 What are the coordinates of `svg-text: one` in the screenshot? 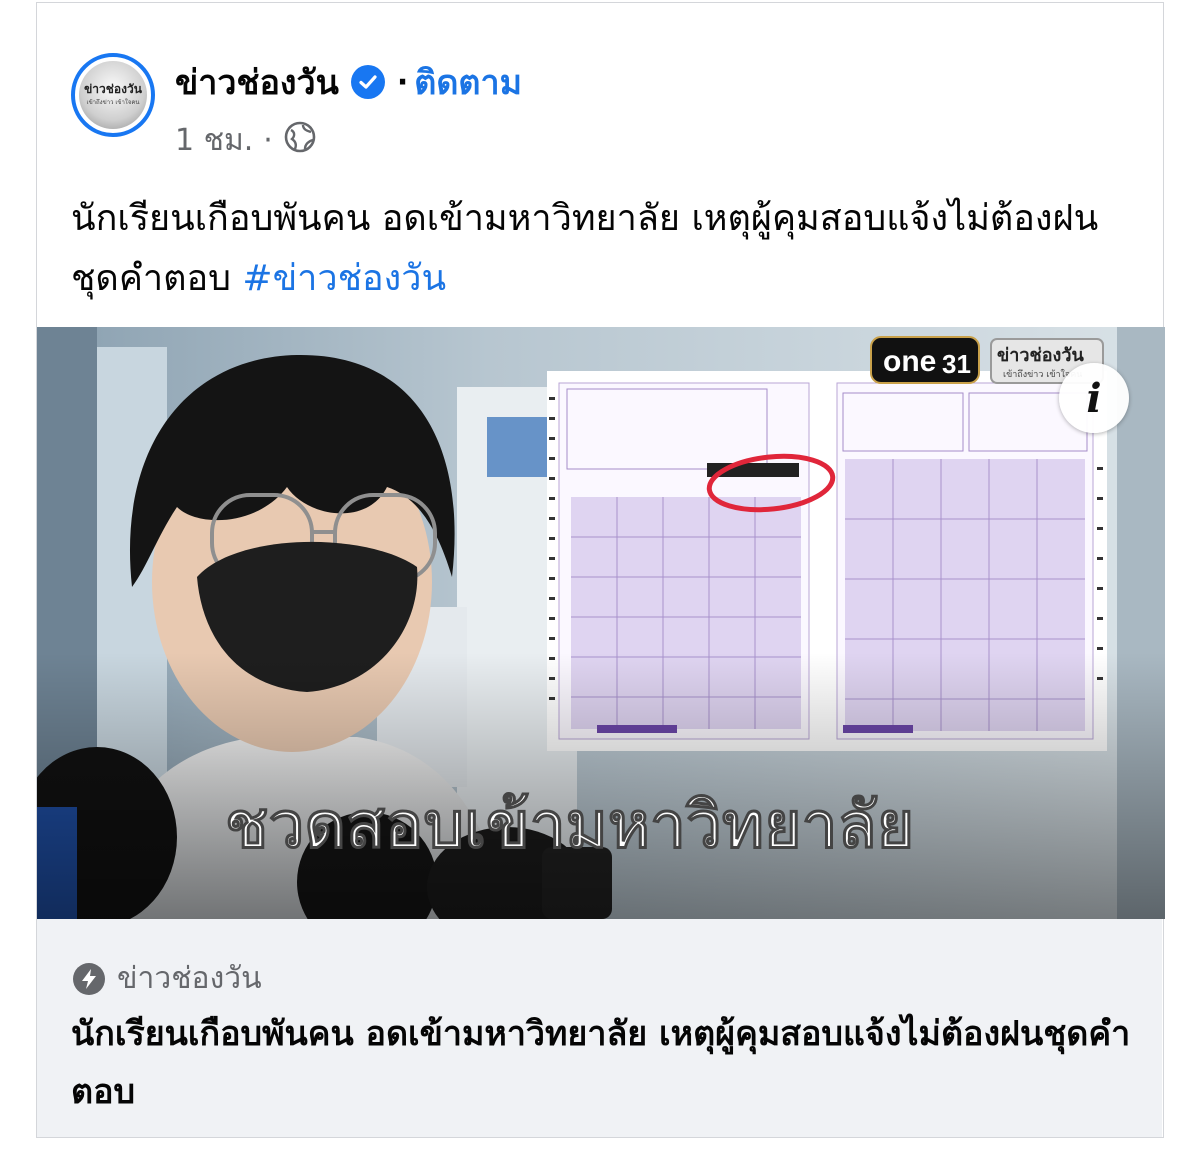 It's located at (909, 361).